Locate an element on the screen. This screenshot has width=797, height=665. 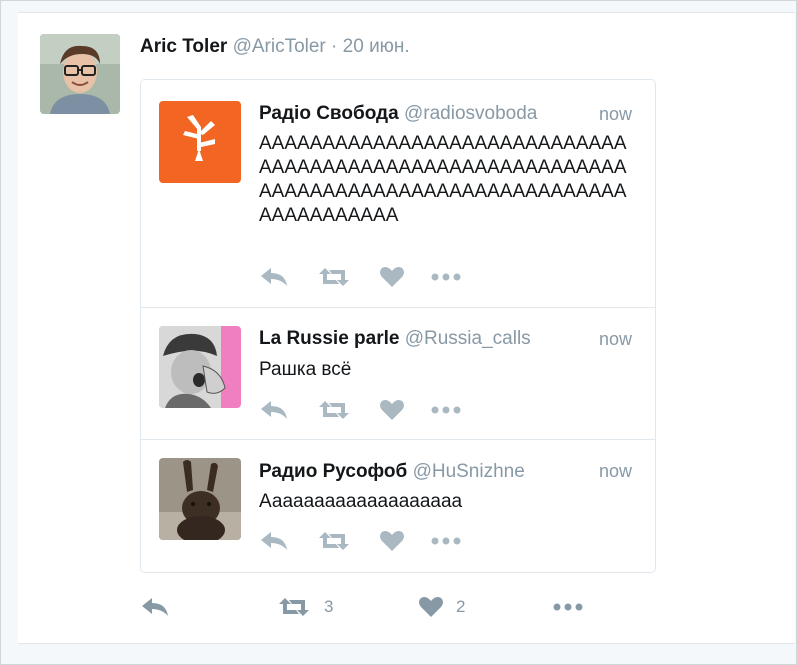
quoted-author: Радио Русофоб @HuSnizhne is located at coordinates (392, 472).